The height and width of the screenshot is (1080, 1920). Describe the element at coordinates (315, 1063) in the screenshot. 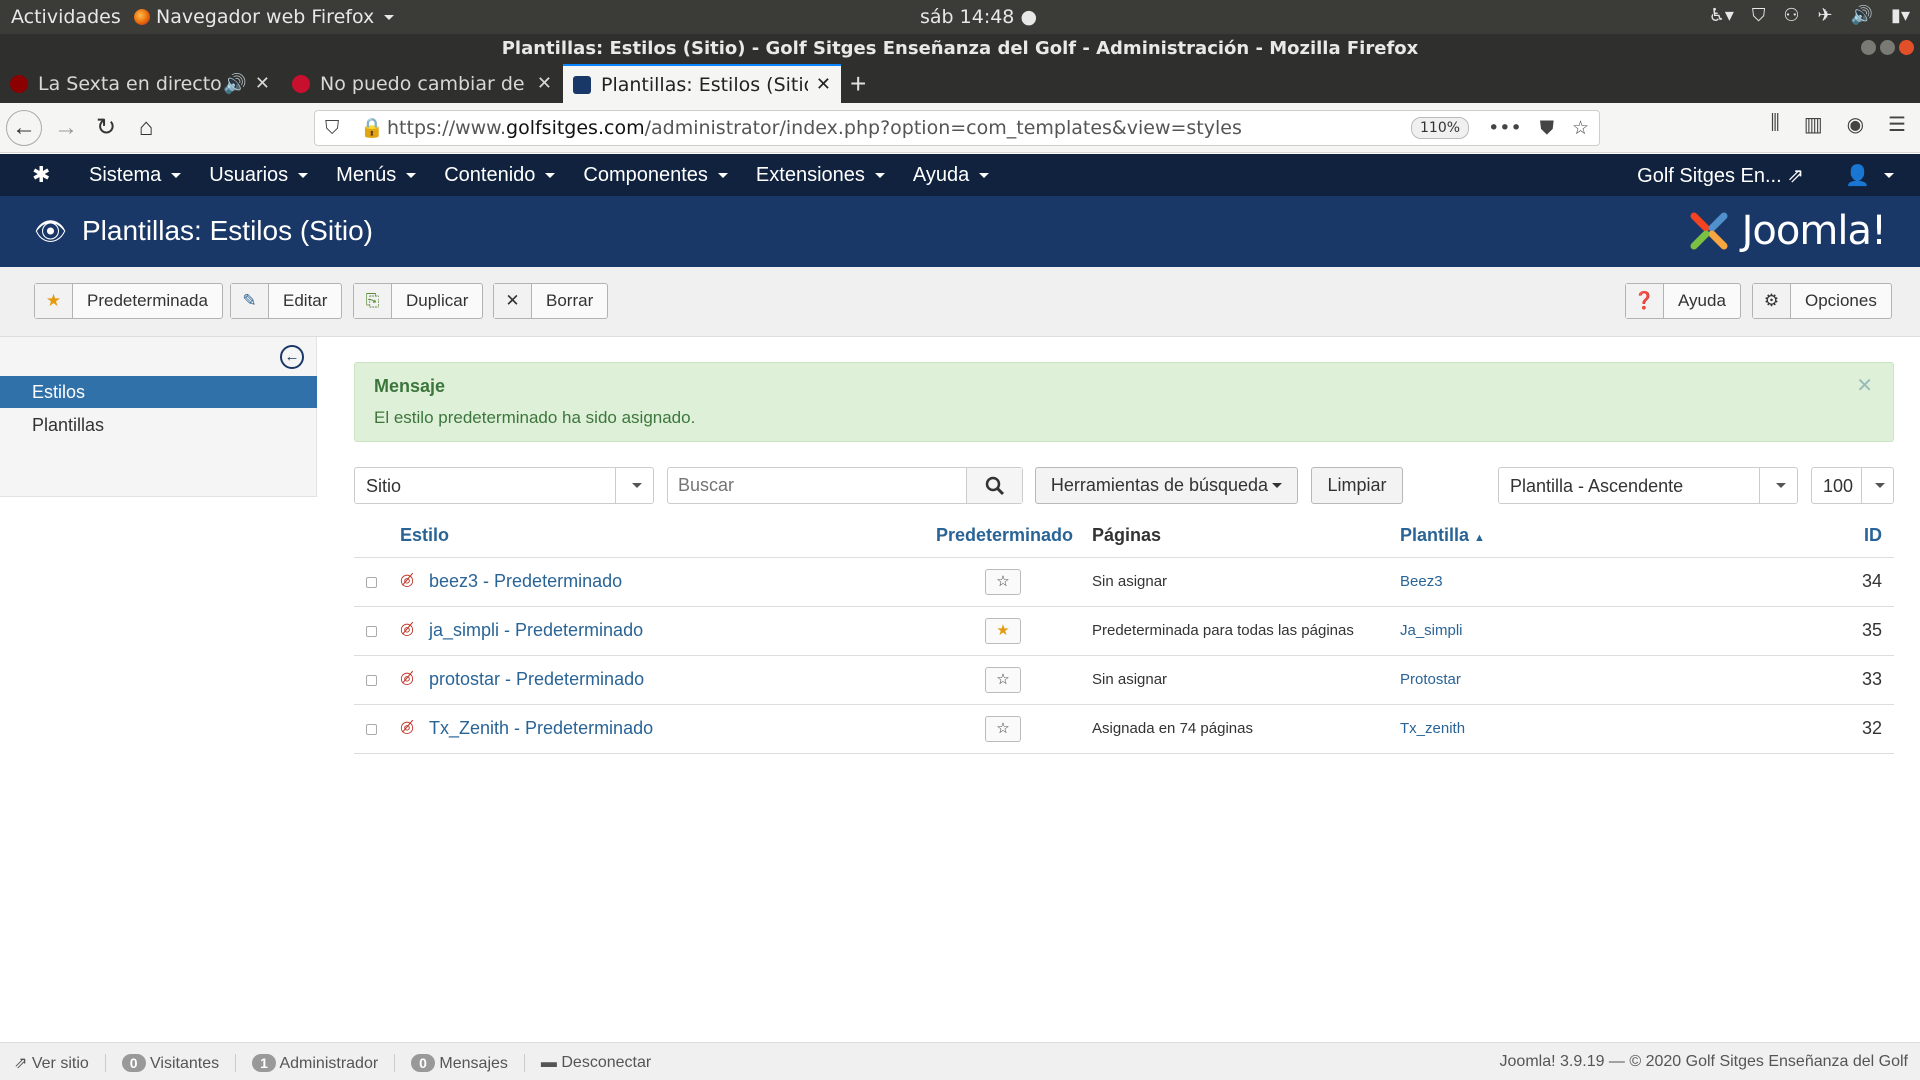

I see `admins-status: 1 Administrador` at that location.